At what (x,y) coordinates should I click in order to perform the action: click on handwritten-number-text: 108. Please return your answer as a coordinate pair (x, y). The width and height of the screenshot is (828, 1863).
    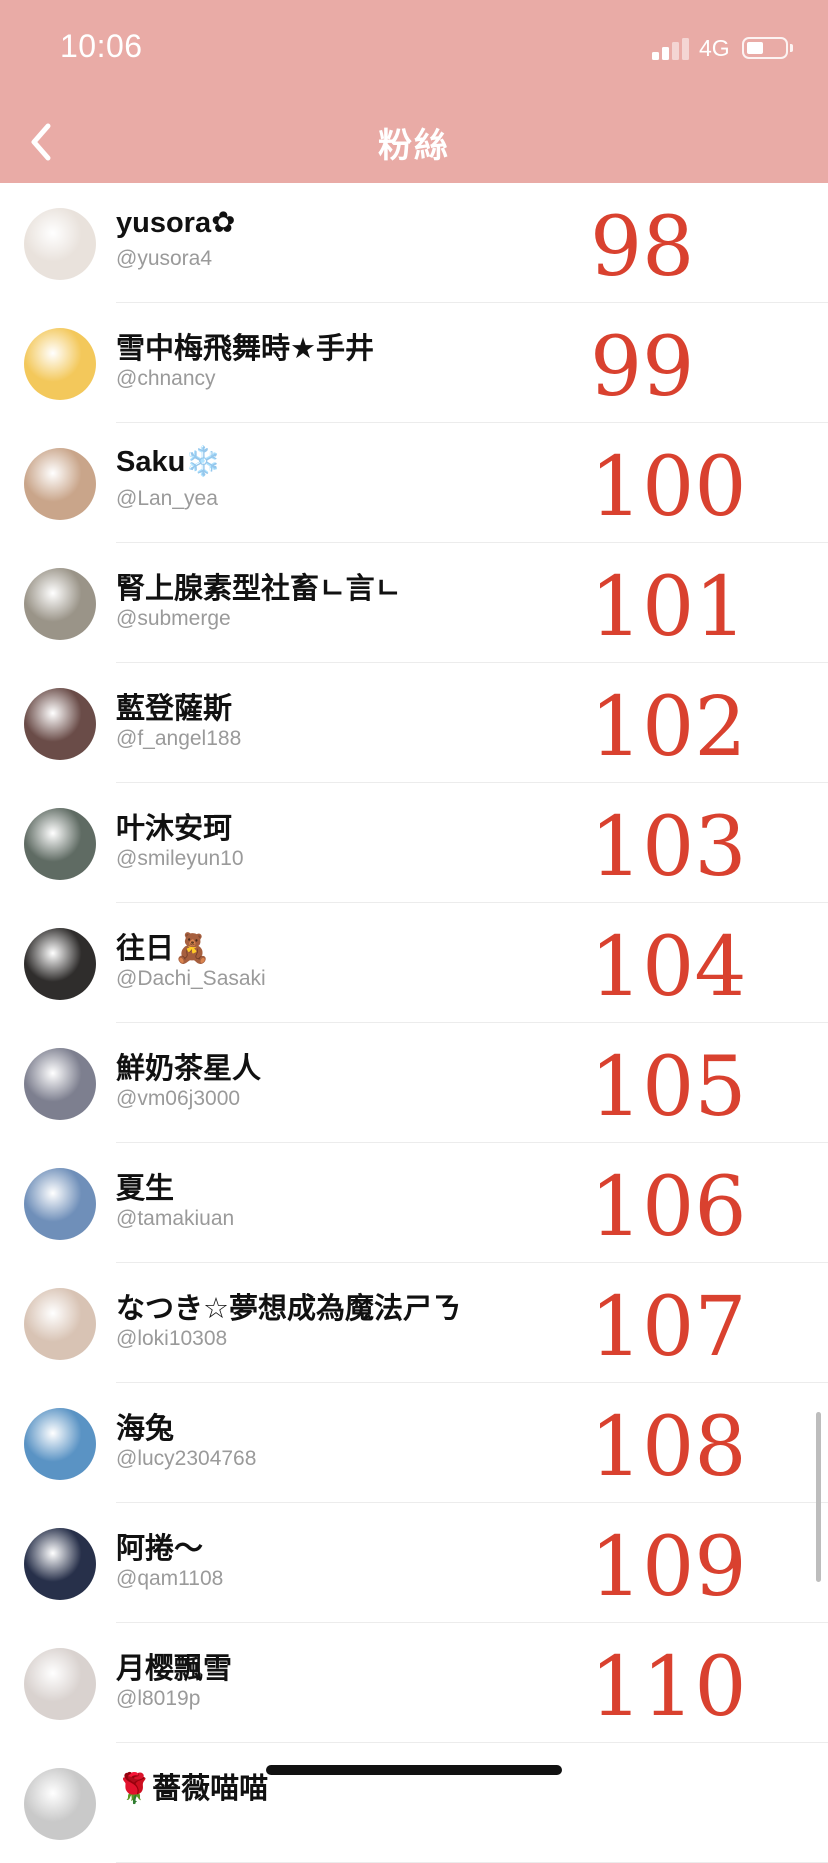
    Looking at the image, I should click on (668, 1446).